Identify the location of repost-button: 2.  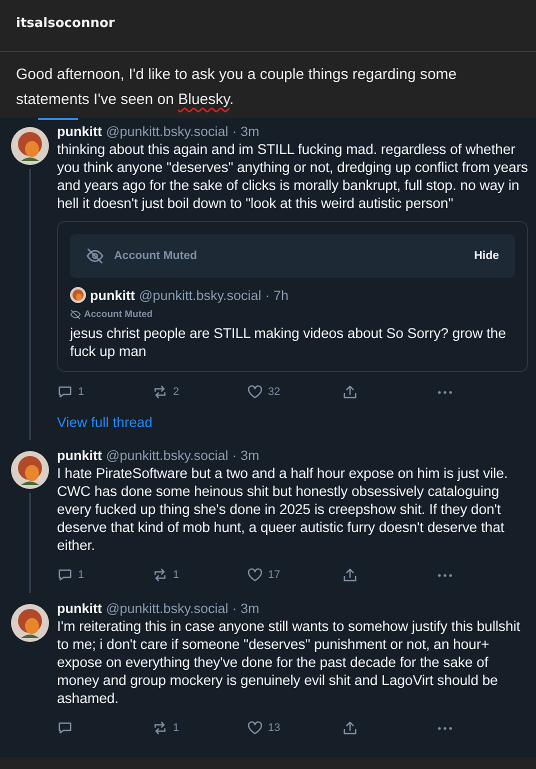
(199, 392).